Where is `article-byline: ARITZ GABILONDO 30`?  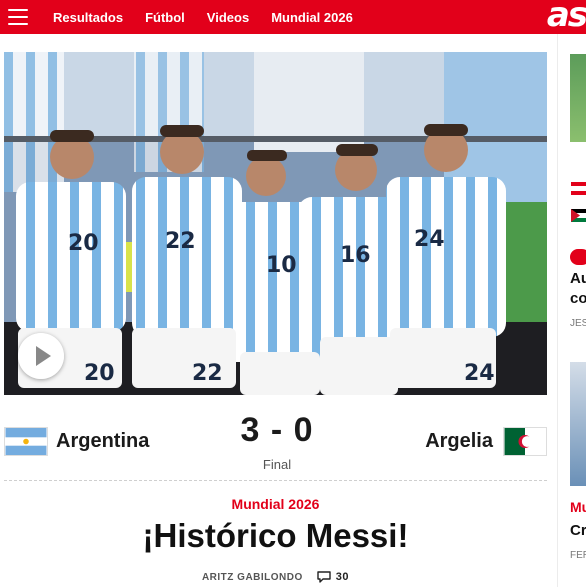 article-byline: ARITZ GABILONDO 30 is located at coordinates (275, 577).